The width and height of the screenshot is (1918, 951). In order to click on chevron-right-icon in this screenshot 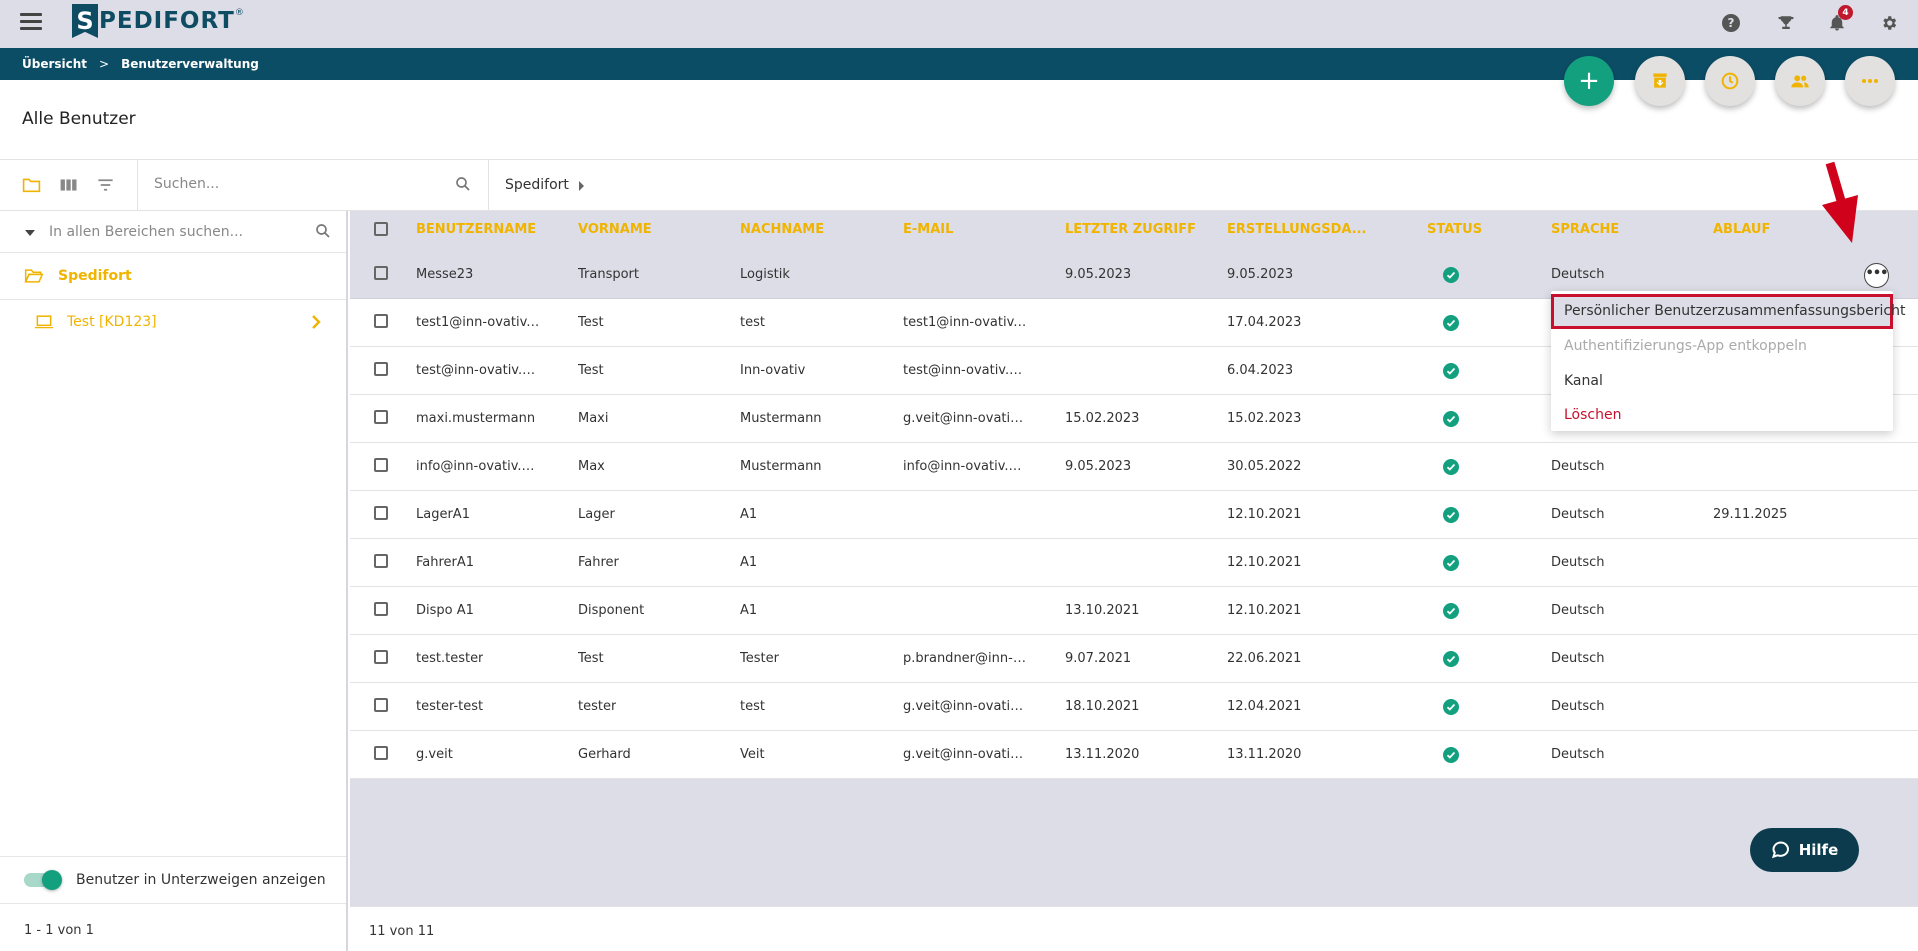, I will do `click(316, 322)`.